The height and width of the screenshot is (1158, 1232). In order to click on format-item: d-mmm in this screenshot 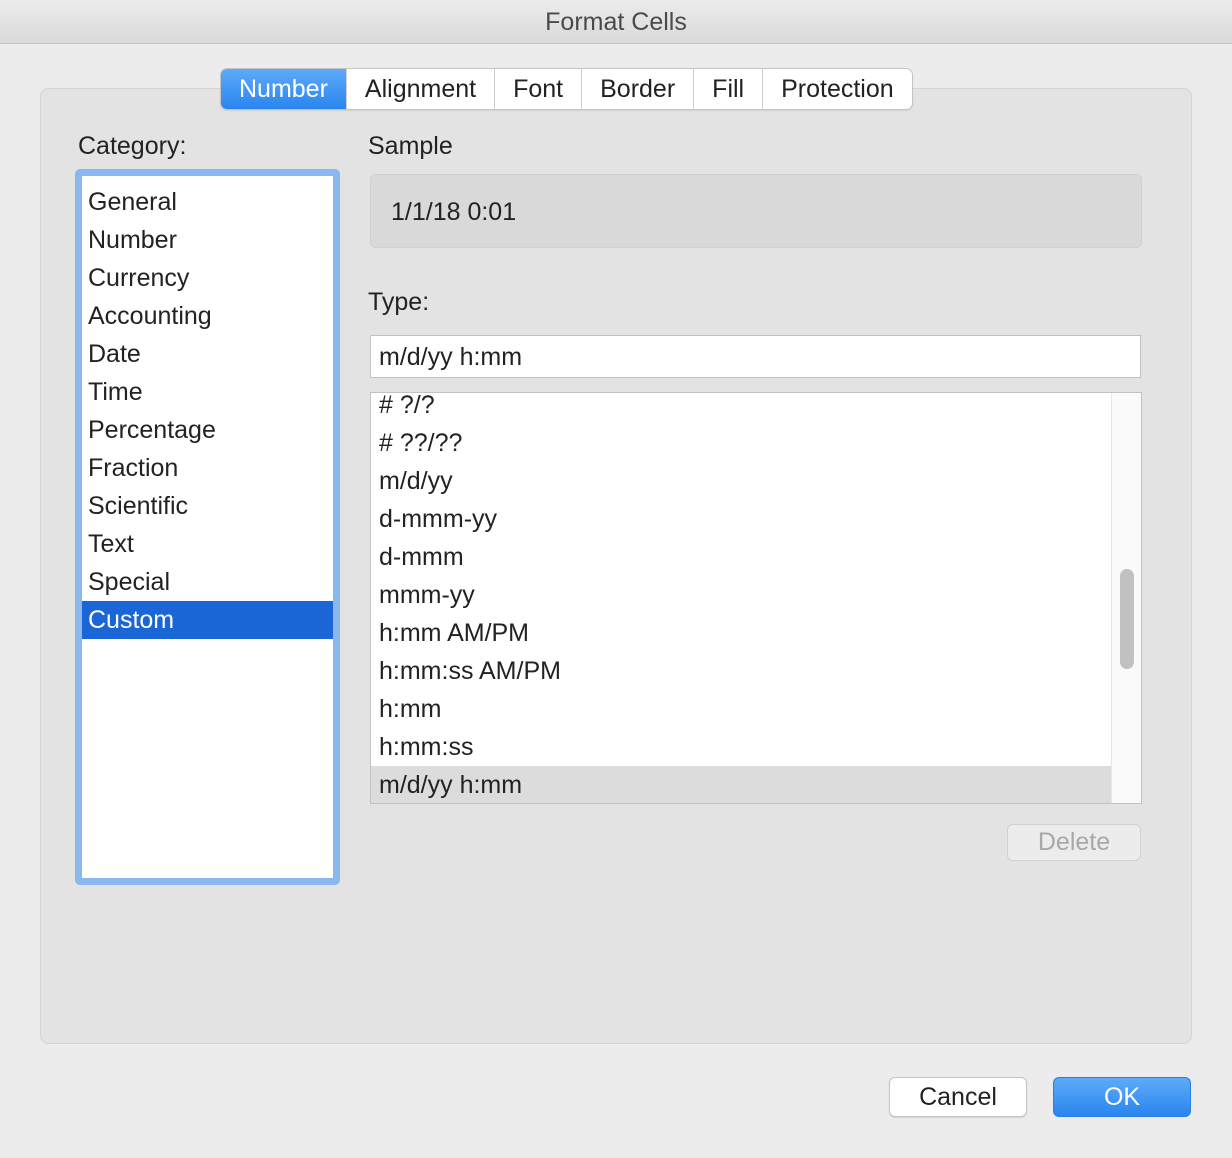, I will do `click(741, 557)`.